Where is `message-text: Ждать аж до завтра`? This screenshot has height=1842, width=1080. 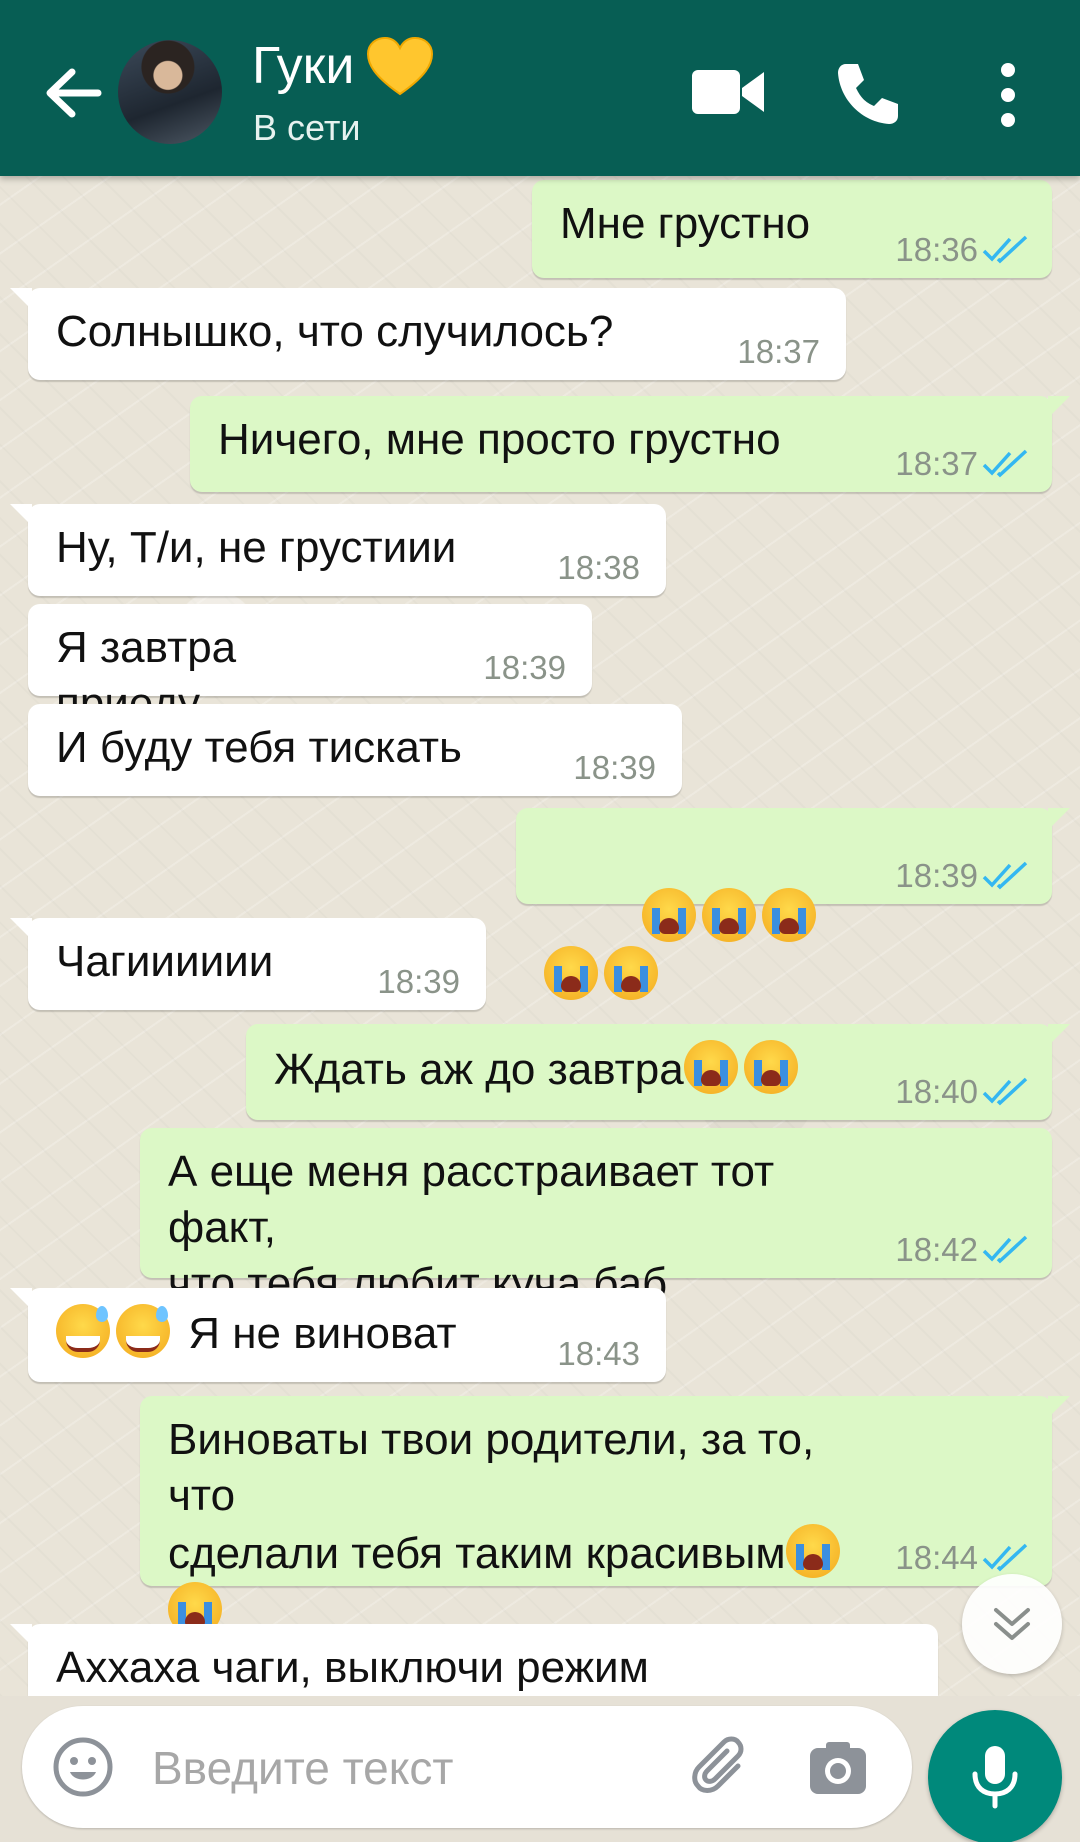 message-text: Ждать аж до завтра is located at coordinates (563, 1069).